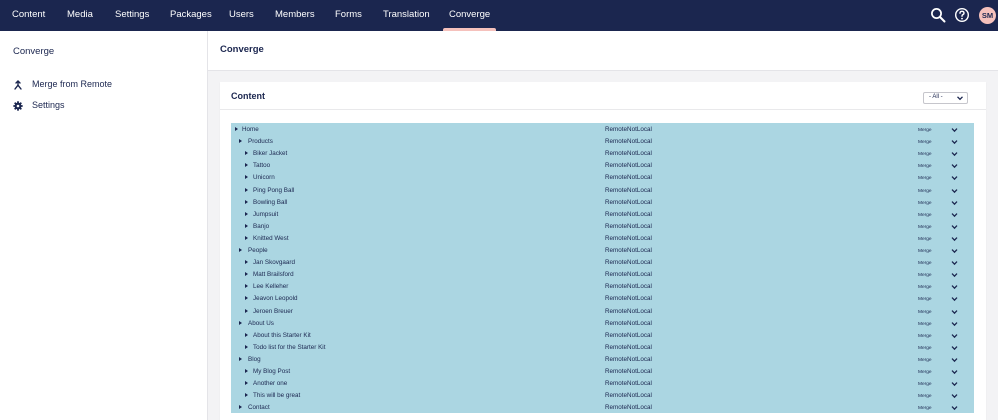 Image resolution: width=998 pixels, height=420 pixels. What do you see at coordinates (348, 15) in the screenshot?
I see `nav-forms: Forms` at bounding box center [348, 15].